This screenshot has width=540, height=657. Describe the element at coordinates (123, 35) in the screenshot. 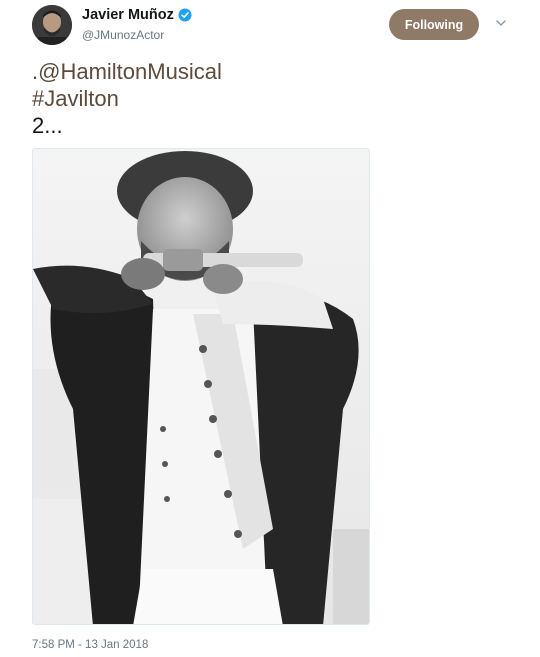

I see `author-handle: @JMunozActor` at that location.